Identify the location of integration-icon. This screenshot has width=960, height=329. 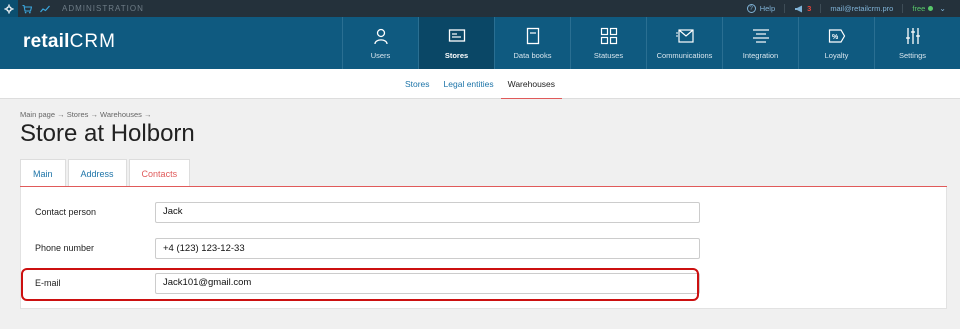
(760, 35).